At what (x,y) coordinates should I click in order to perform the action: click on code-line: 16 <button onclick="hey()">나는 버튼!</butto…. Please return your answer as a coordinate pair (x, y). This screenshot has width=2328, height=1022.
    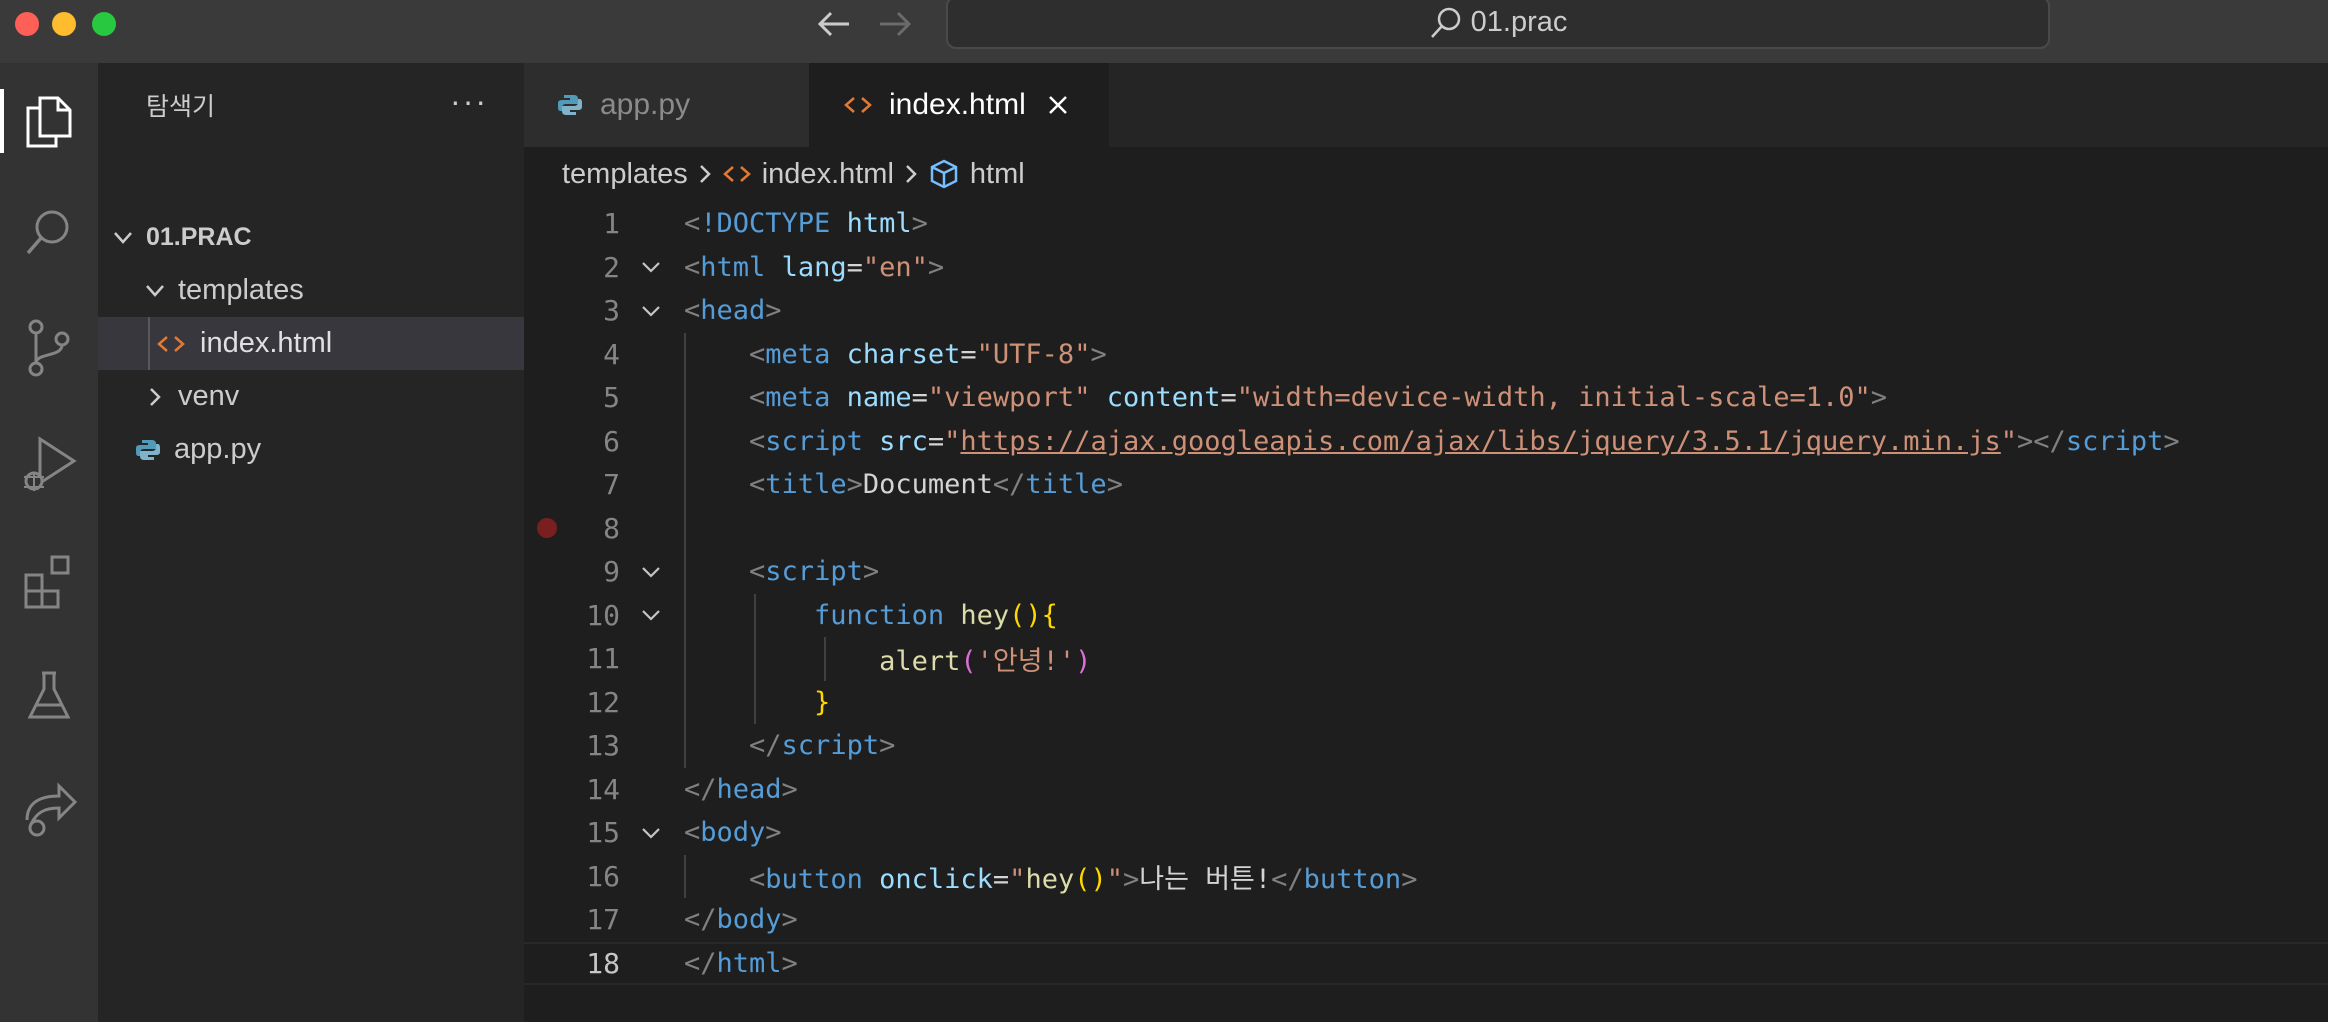
    Looking at the image, I should click on (1426, 876).